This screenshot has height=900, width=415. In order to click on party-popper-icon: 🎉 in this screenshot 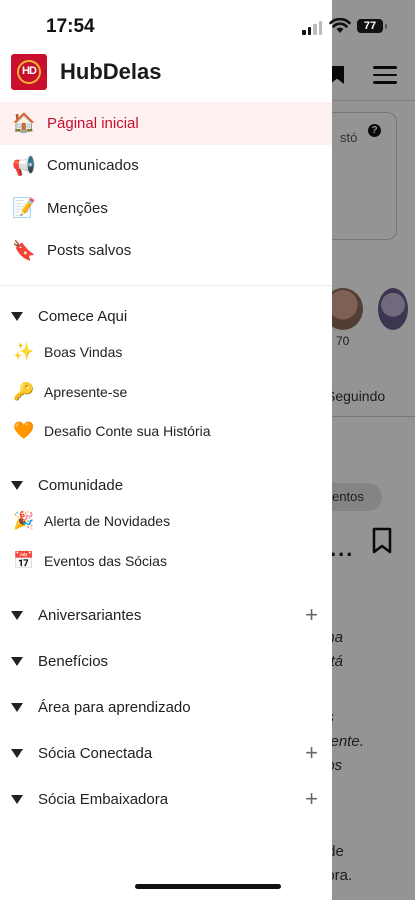, I will do `click(24, 520)`.